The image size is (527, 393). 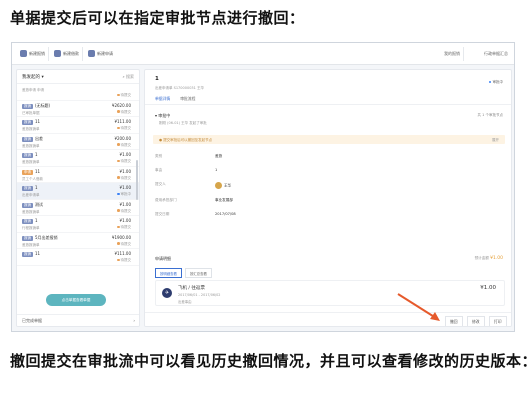 What do you see at coordinates (39, 204) in the screenshot?
I see `item-title: 测试` at bounding box center [39, 204].